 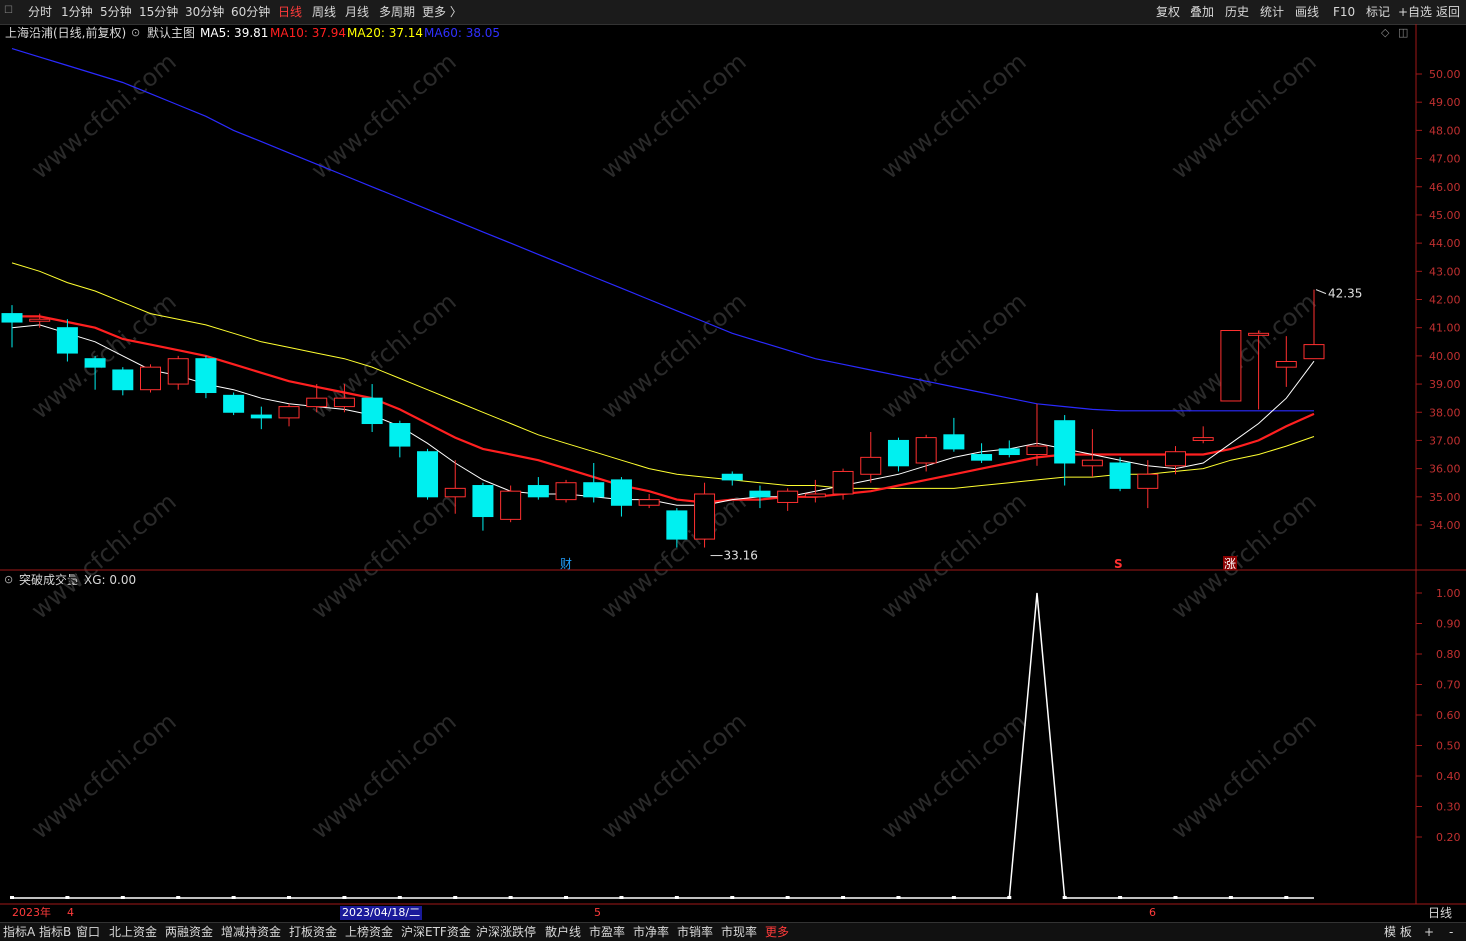 I want to click on tab-top-list-fund: 上榜资金, so click(x=369, y=932).